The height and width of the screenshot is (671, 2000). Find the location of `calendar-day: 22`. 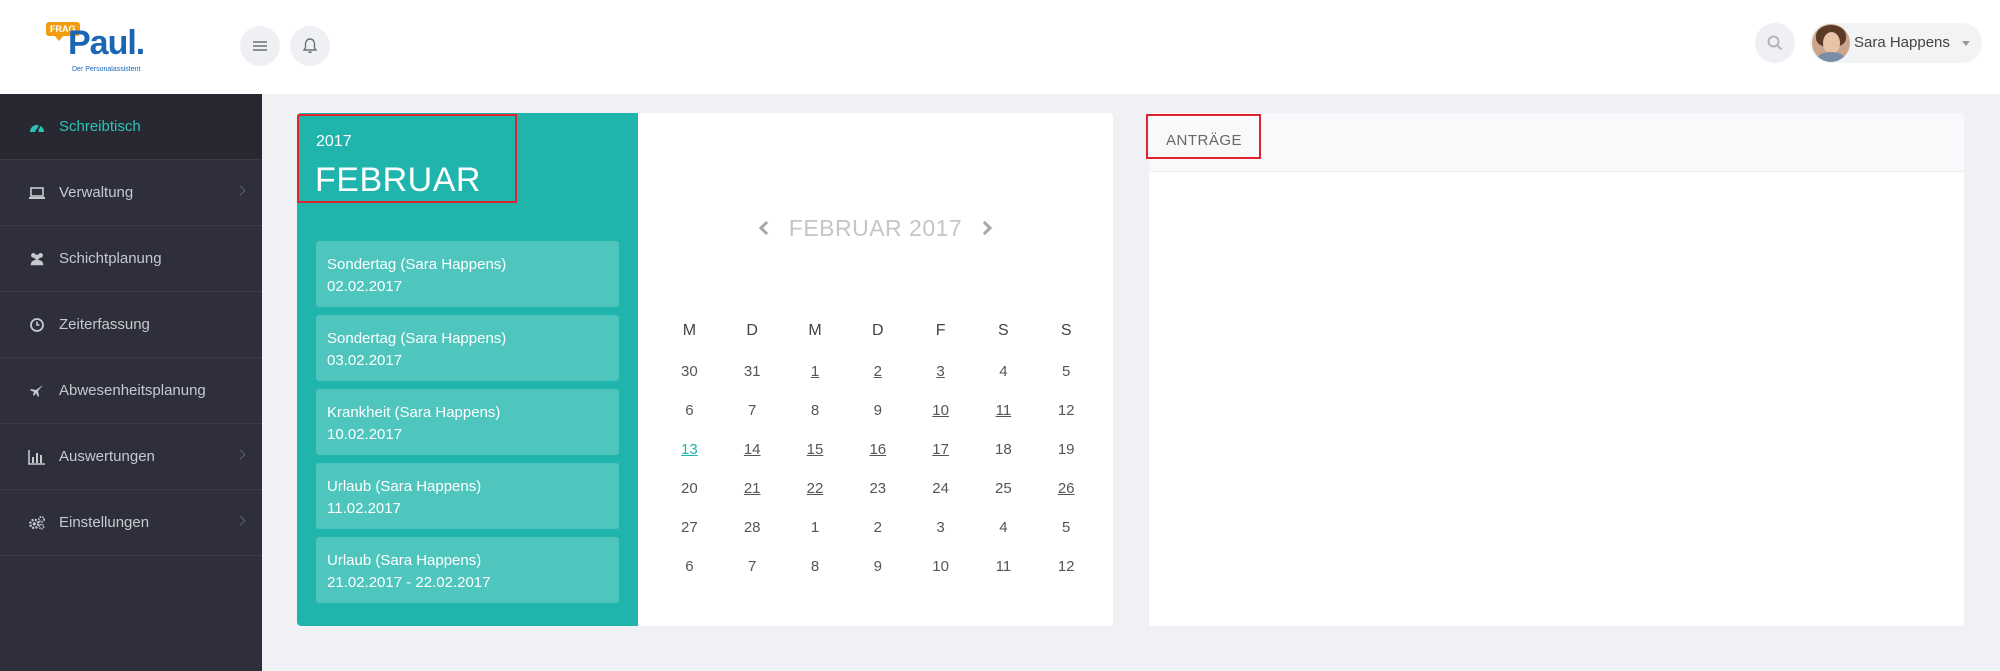

calendar-day: 22 is located at coordinates (815, 488).